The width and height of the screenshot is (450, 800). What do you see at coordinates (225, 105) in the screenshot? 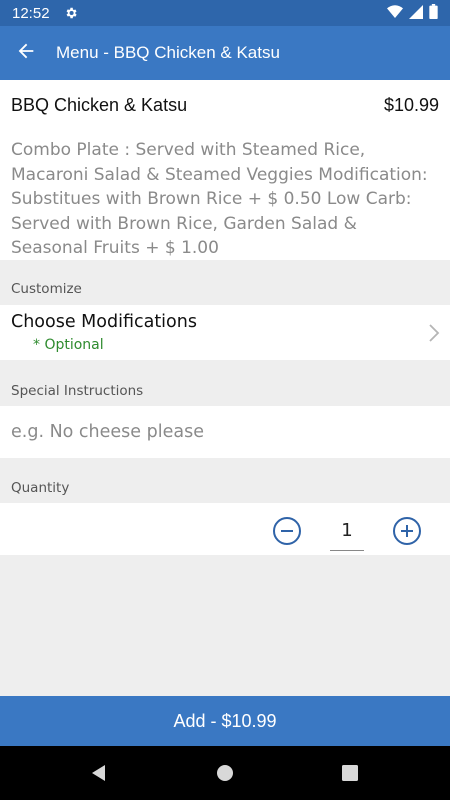
I see `item-header: BBQ Chicken & Katsu $10.99` at bounding box center [225, 105].